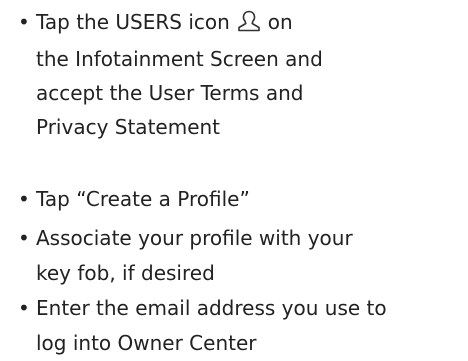  What do you see at coordinates (249, 20) in the screenshot?
I see `user-icon` at bounding box center [249, 20].